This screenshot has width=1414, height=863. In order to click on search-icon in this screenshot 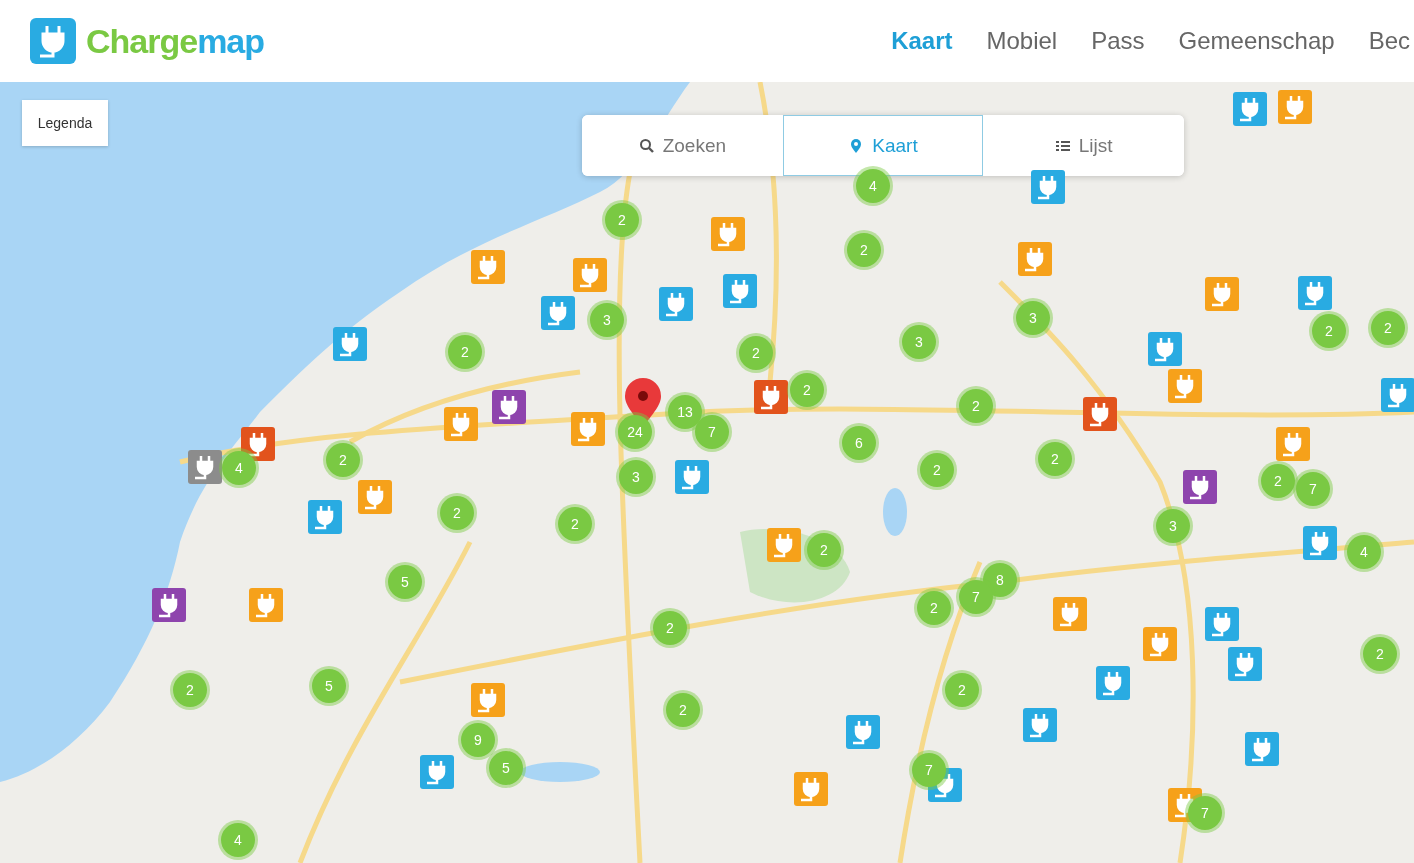, I will do `click(646, 145)`.